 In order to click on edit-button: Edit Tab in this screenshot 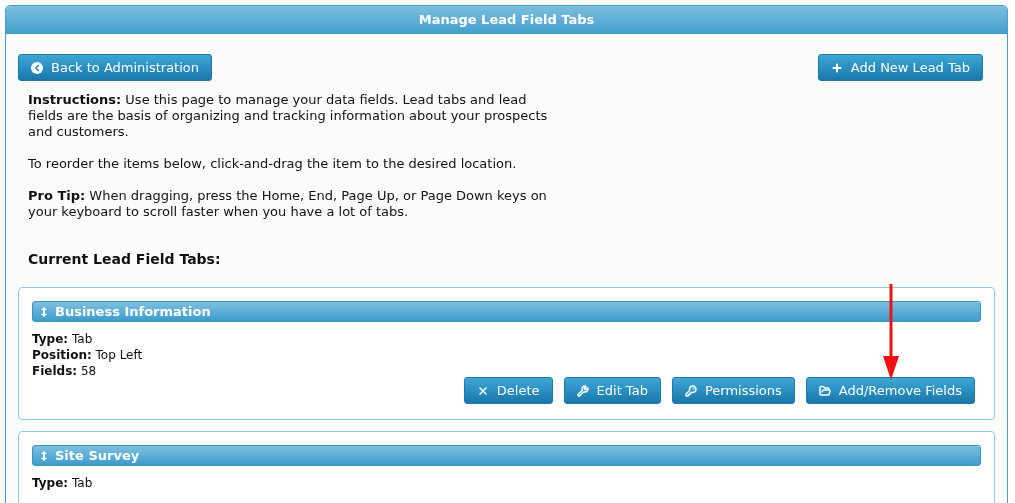, I will do `click(612, 390)`.